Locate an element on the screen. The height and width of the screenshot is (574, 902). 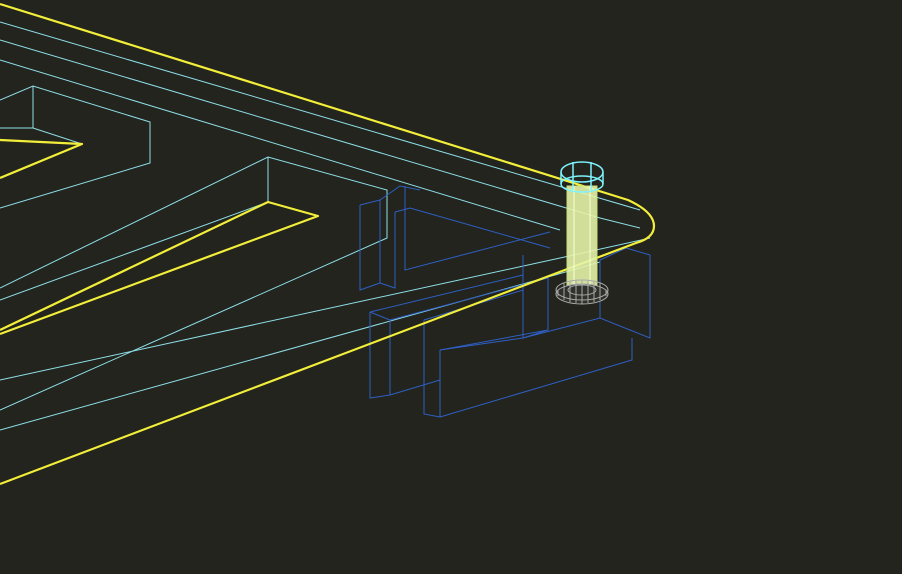
washer is located at coordinates (582, 292).